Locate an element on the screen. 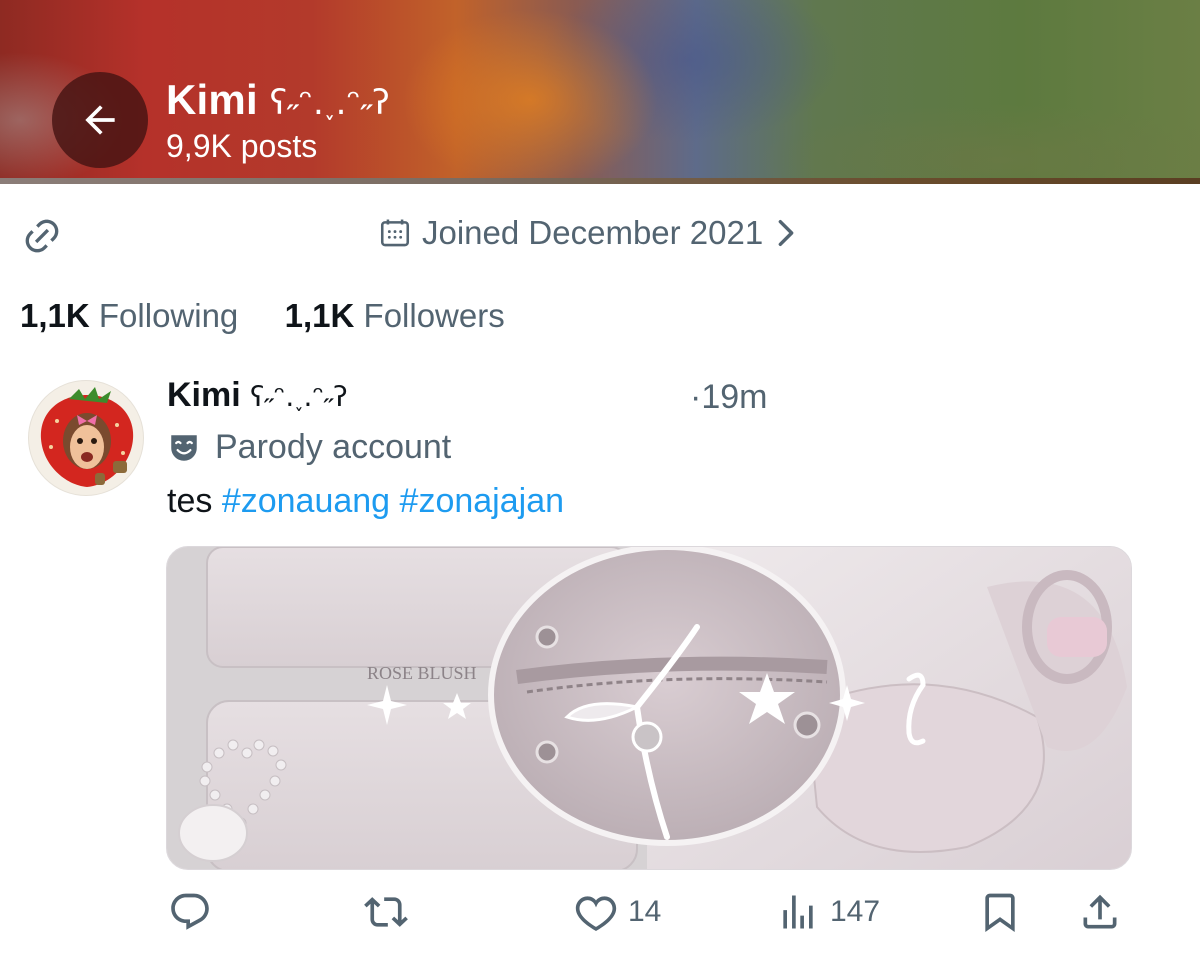 Image resolution: width=1200 pixels, height=960 pixels. views-count: 147 is located at coordinates (855, 911).